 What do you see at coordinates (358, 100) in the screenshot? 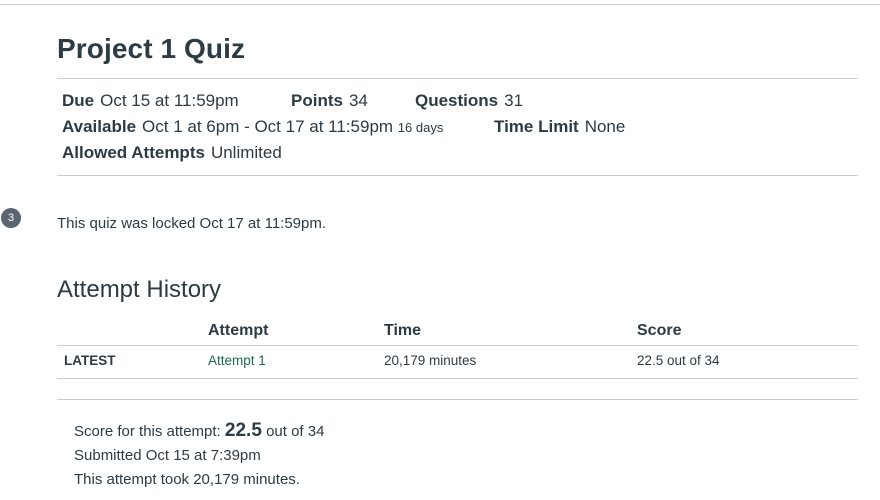
I see `points-value: 34` at bounding box center [358, 100].